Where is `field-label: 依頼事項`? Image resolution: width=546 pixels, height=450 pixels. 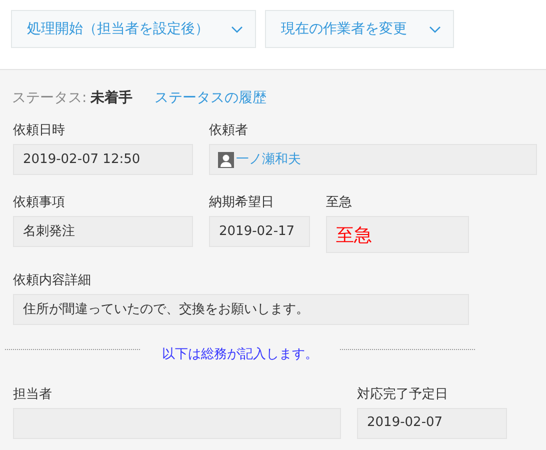 field-label: 依頼事項 is located at coordinates (39, 202).